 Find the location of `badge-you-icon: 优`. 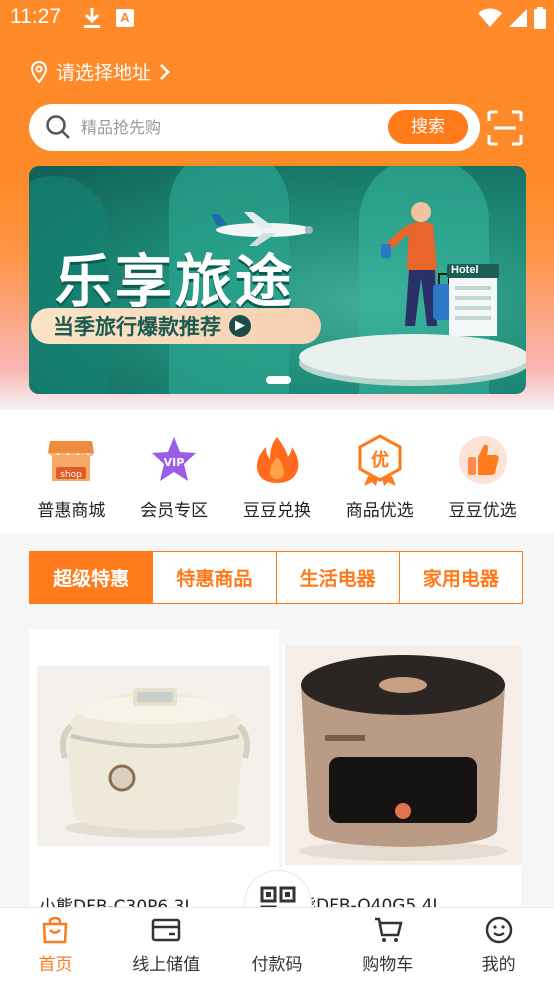

badge-you-icon: 优 is located at coordinates (380, 460).